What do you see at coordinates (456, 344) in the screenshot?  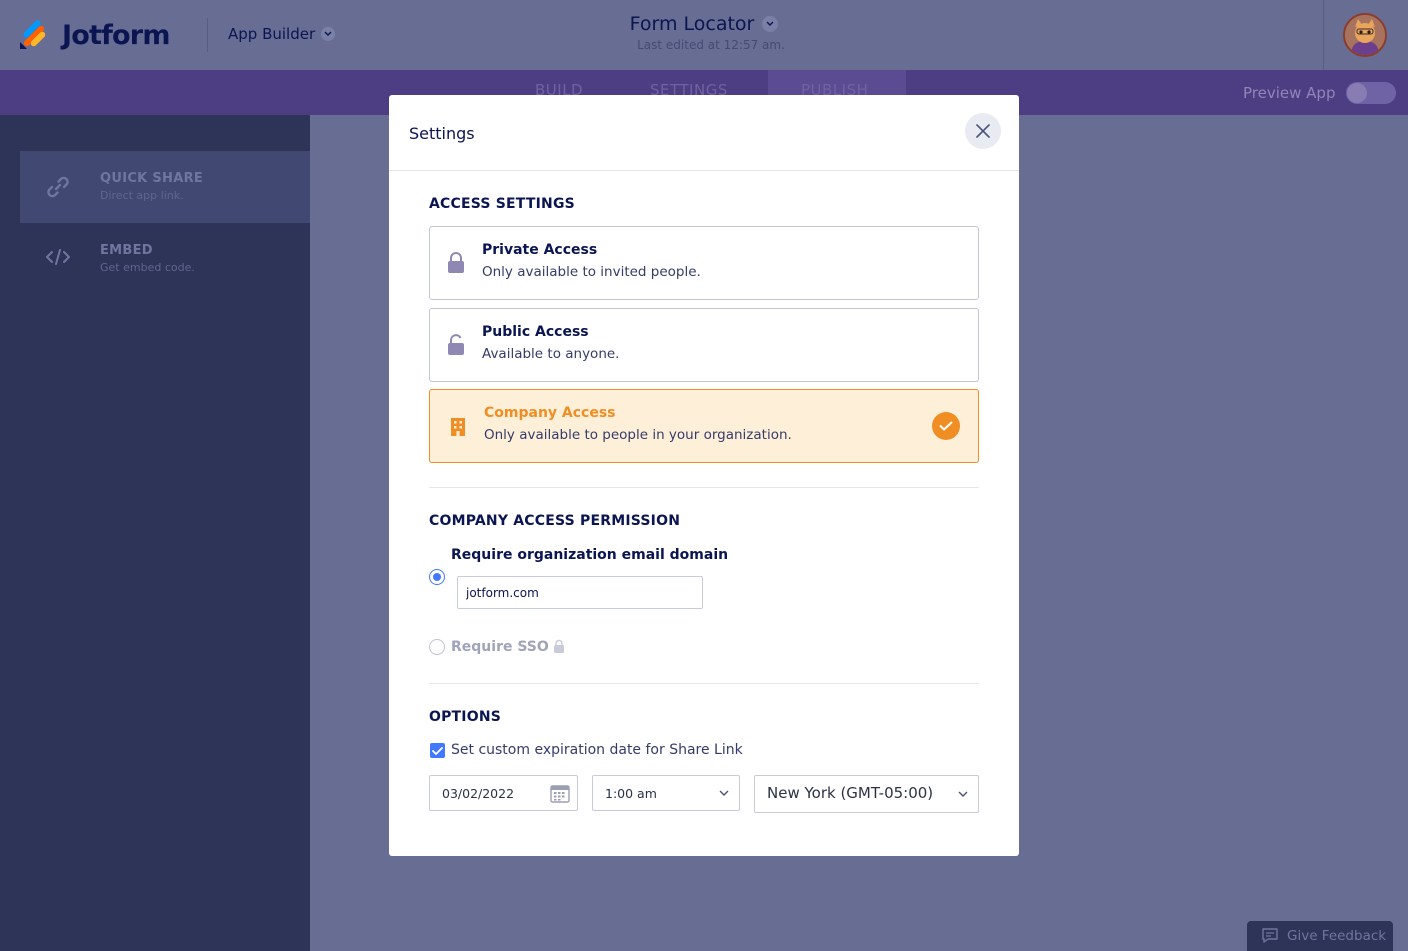 I see `unlock-icon` at bounding box center [456, 344].